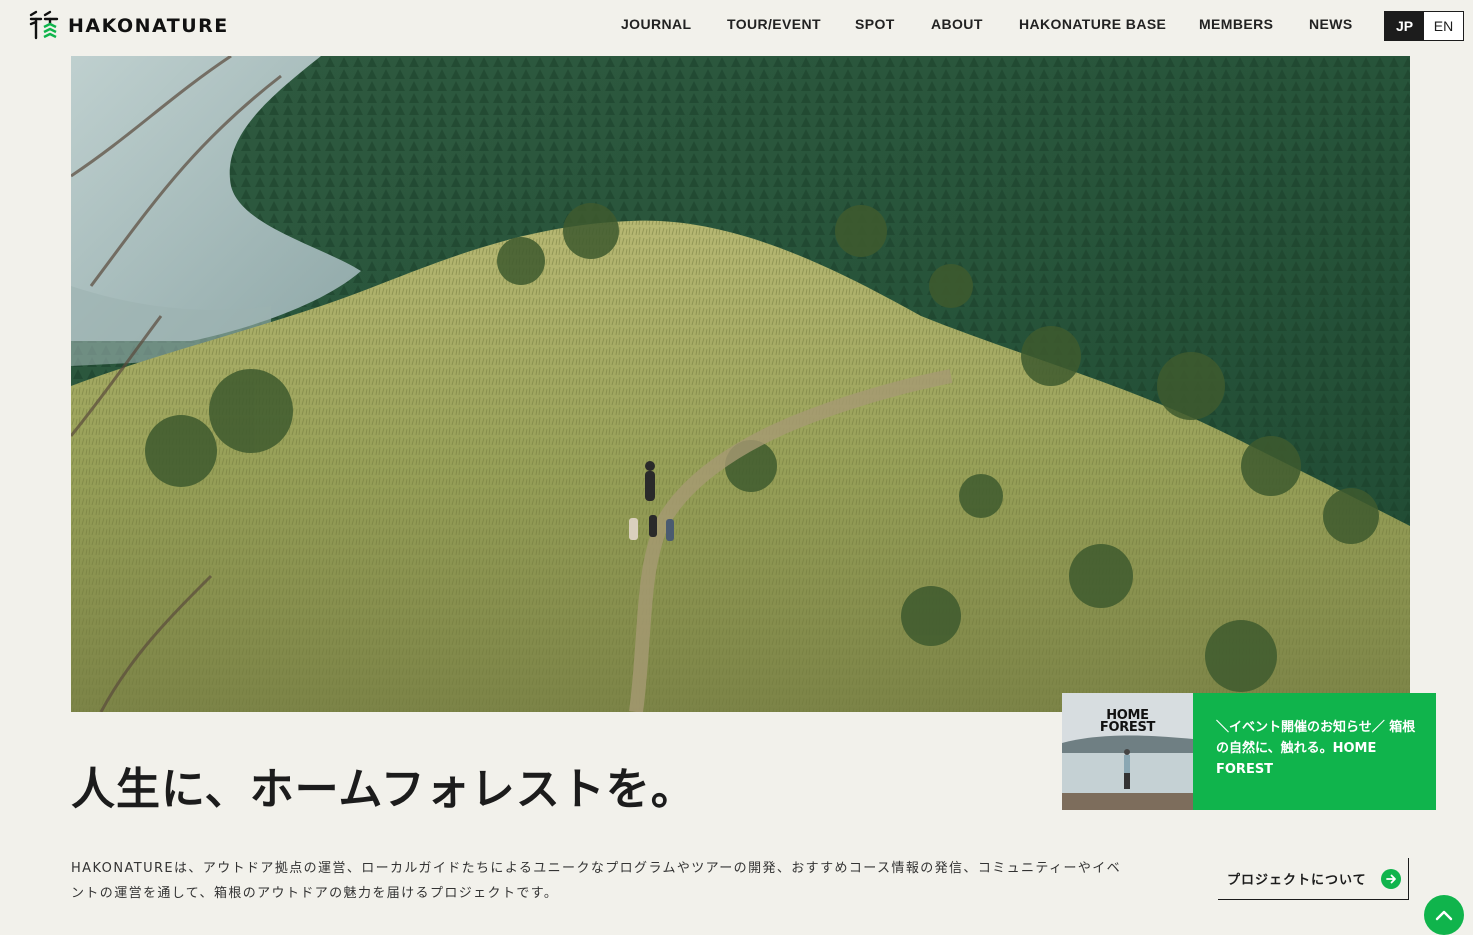 Image resolution: width=1473 pixels, height=935 pixels. Describe the element at coordinates (1127, 751) in the screenshot. I see `event-thumbnail: HOME FOREST` at that location.